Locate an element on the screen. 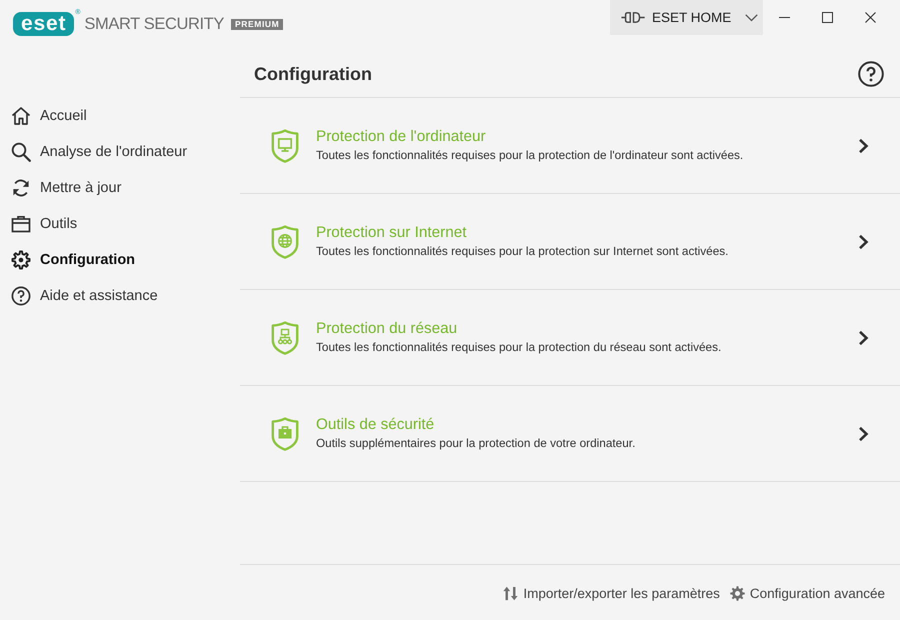 Image resolution: width=900 pixels, height=620 pixels. shield-network-icon is located at coordinates (285, 337).